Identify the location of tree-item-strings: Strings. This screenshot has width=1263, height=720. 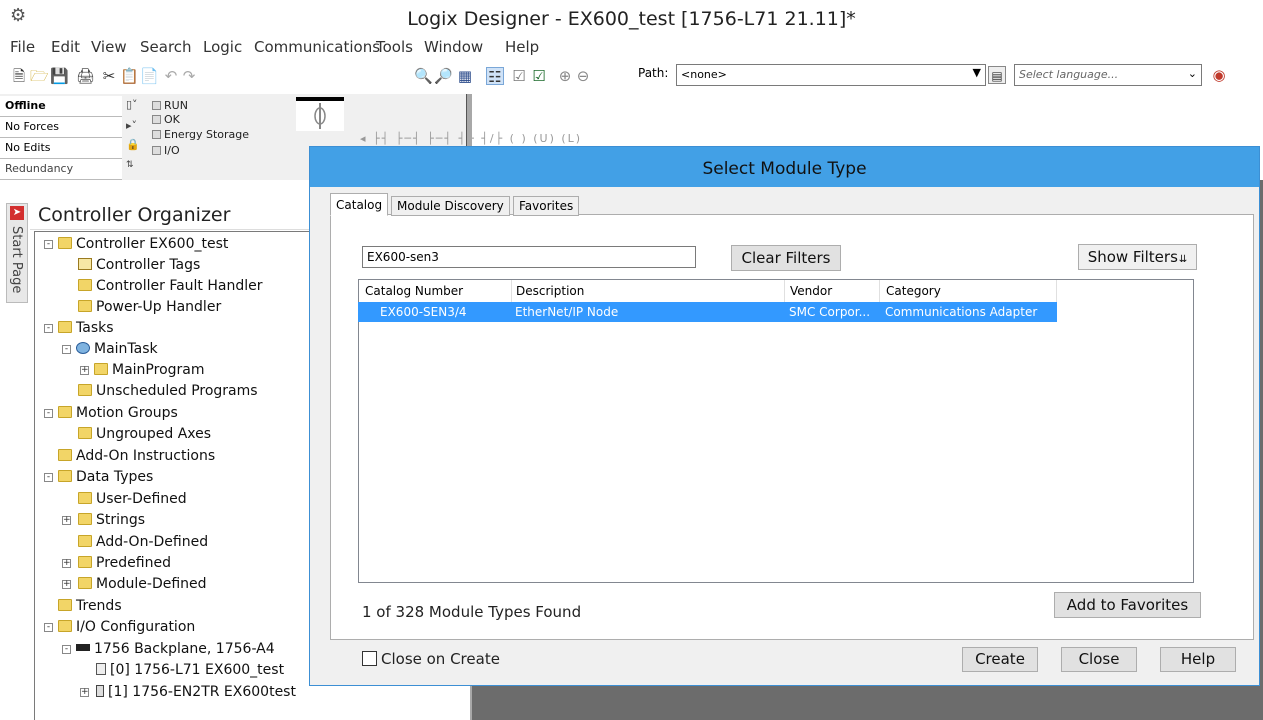
(111, 520).